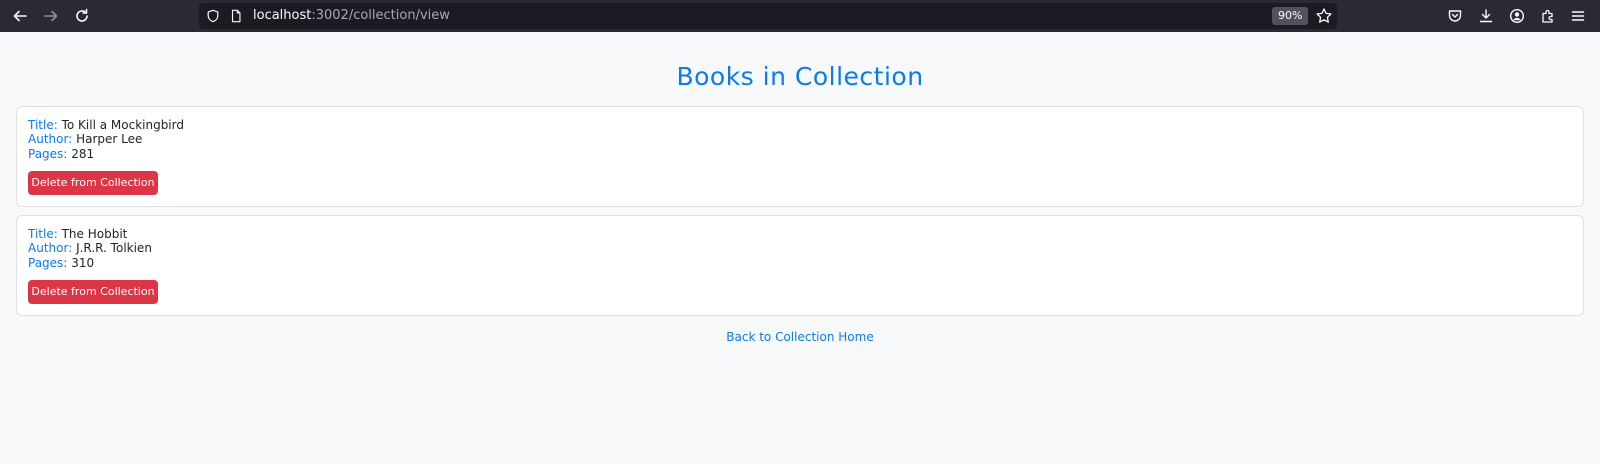  Describe the element at coordinates (1290, 16) in the screenshot. I see `zoom-level-badge: 90%` at that location.